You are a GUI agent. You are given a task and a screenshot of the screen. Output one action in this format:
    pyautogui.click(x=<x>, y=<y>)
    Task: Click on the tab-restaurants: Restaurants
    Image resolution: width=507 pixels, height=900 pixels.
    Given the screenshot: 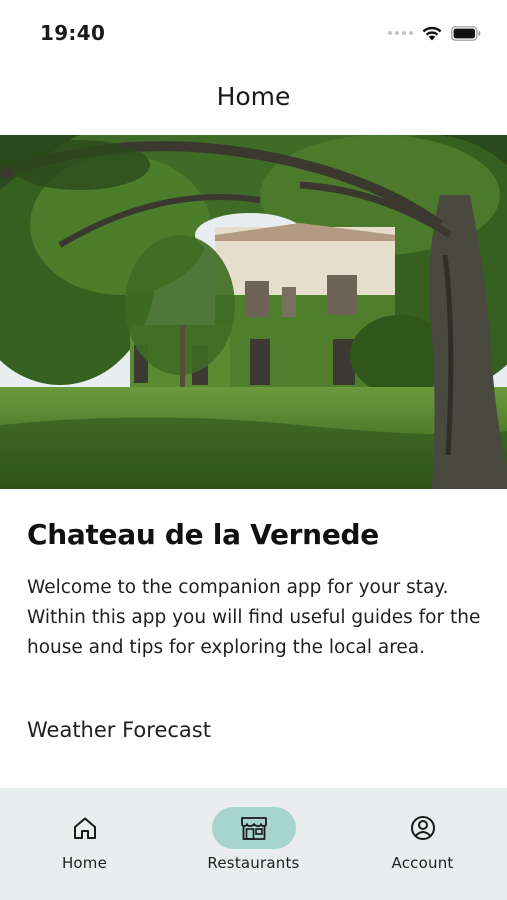 What is the action you would take?
    pyautogui.click(x=253, y=844)
    